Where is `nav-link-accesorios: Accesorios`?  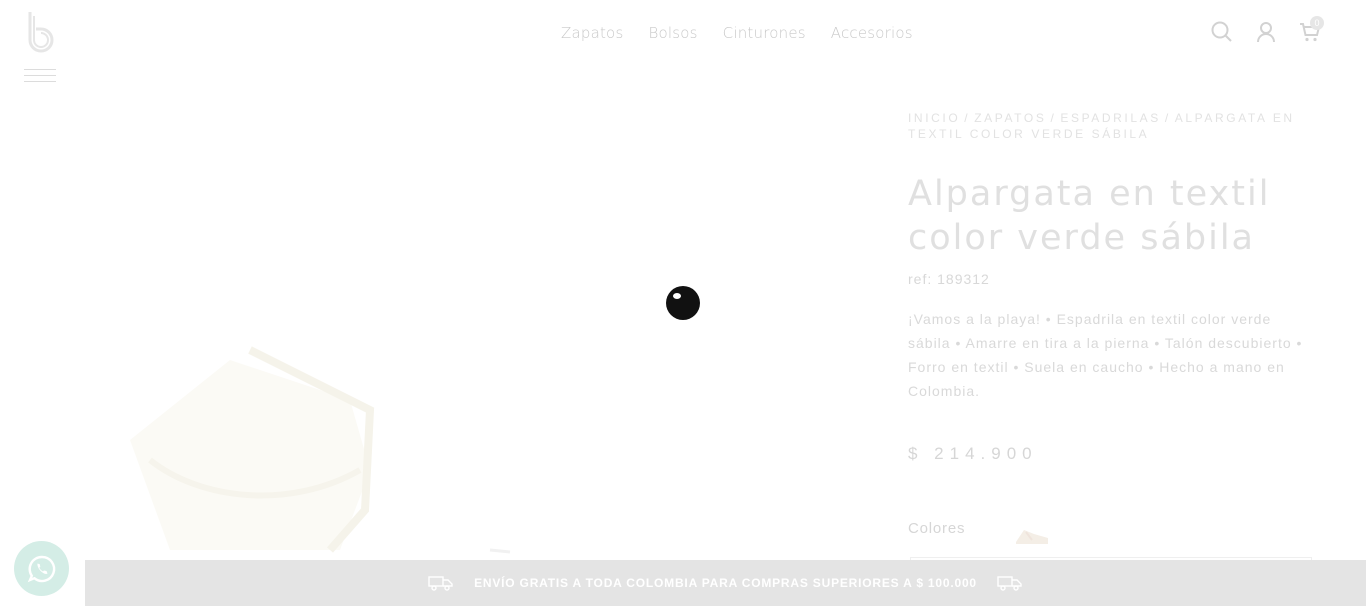
nav-link-accesorios: Accesorios is located at coordinates (872, 33).